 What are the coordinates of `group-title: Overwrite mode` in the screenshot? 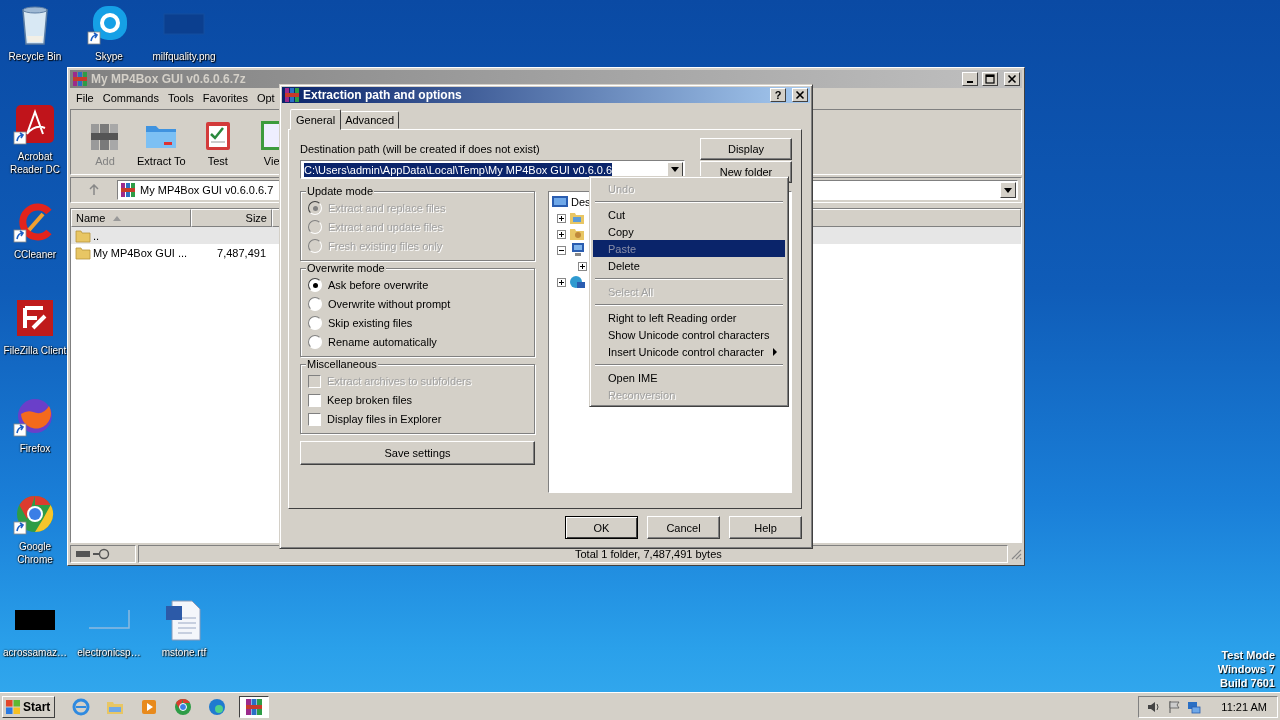 It's located at (346, 268).